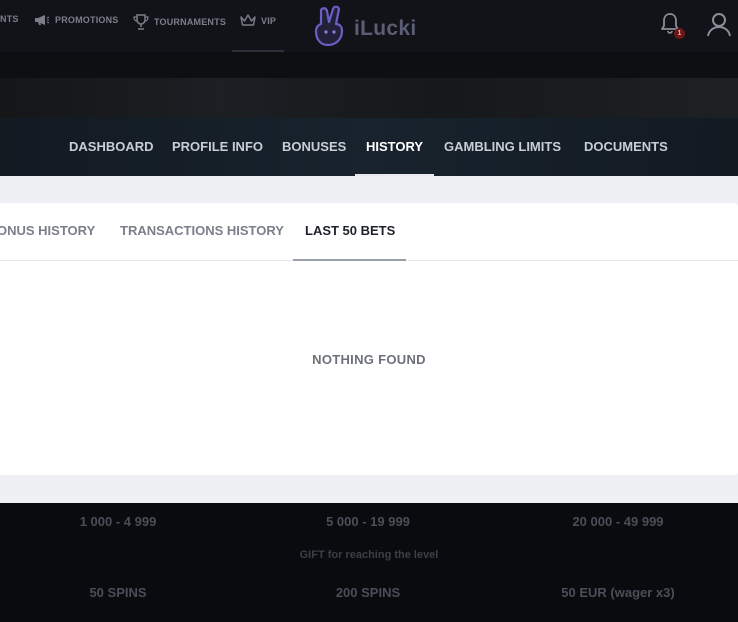  What do you see at coordinates (269, 20) in the screenshot?
I see `nav-item-label: VIP` at bounding box center [269, 20].